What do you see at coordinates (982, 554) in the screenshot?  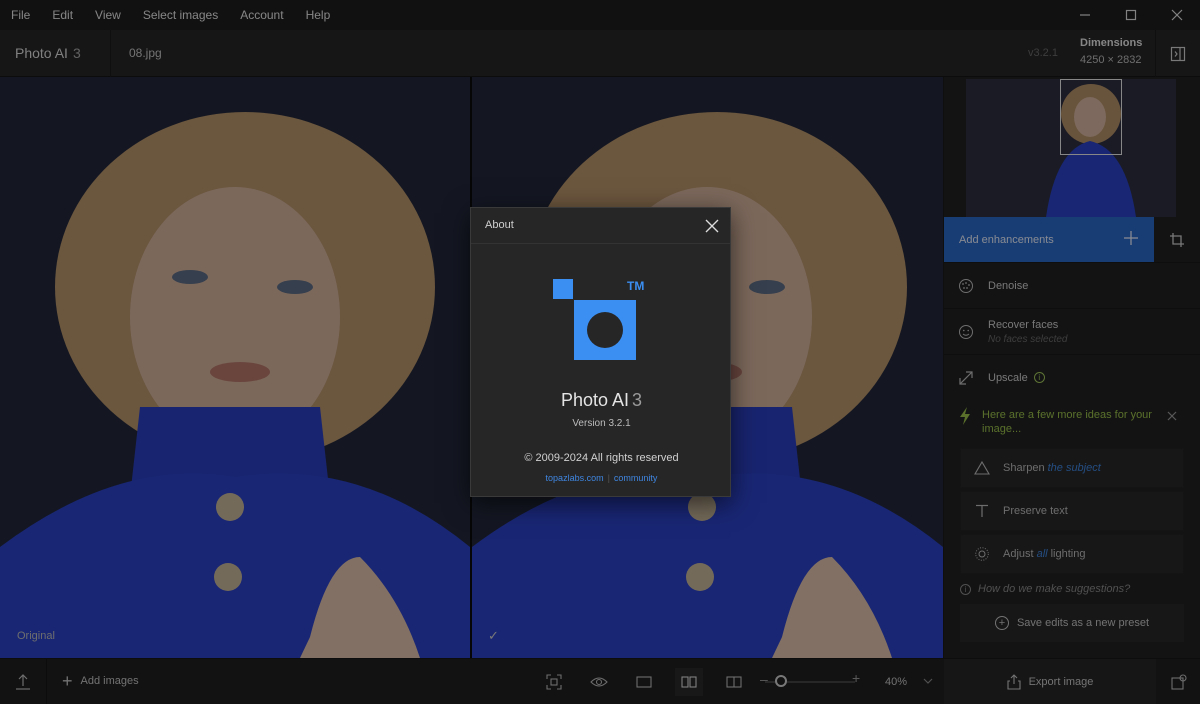 I see `sun-icon` at bounding box center [982, 554].